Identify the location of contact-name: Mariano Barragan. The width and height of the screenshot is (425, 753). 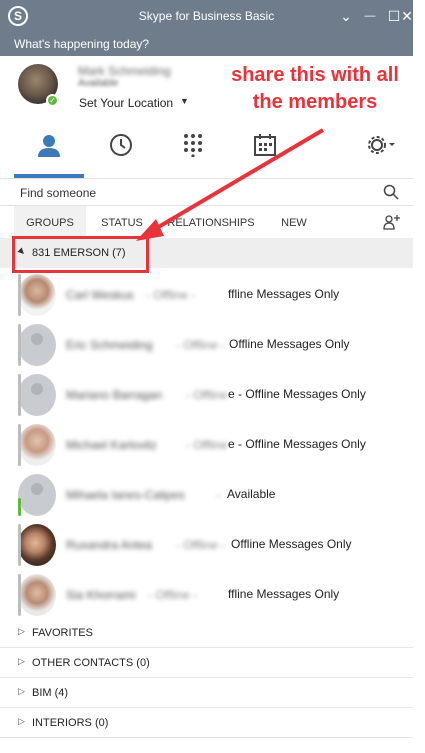
(114, 395).